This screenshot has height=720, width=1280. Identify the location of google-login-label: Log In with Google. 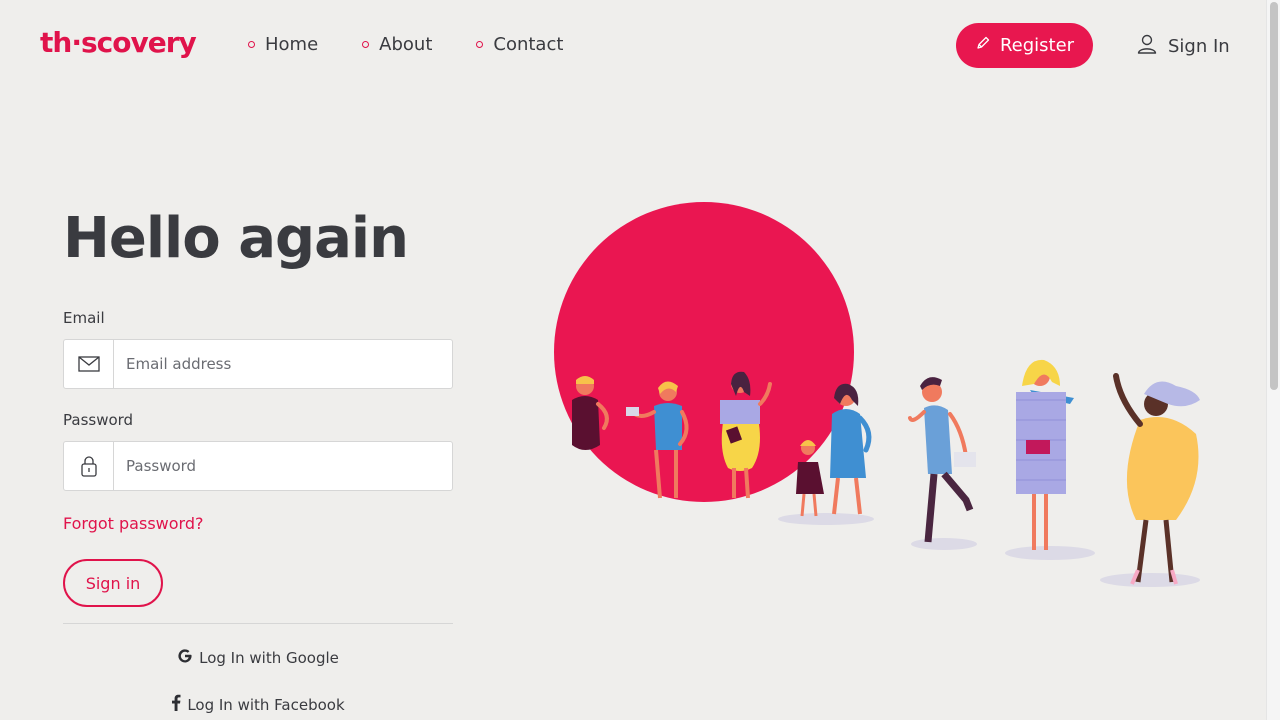
(269, 658).